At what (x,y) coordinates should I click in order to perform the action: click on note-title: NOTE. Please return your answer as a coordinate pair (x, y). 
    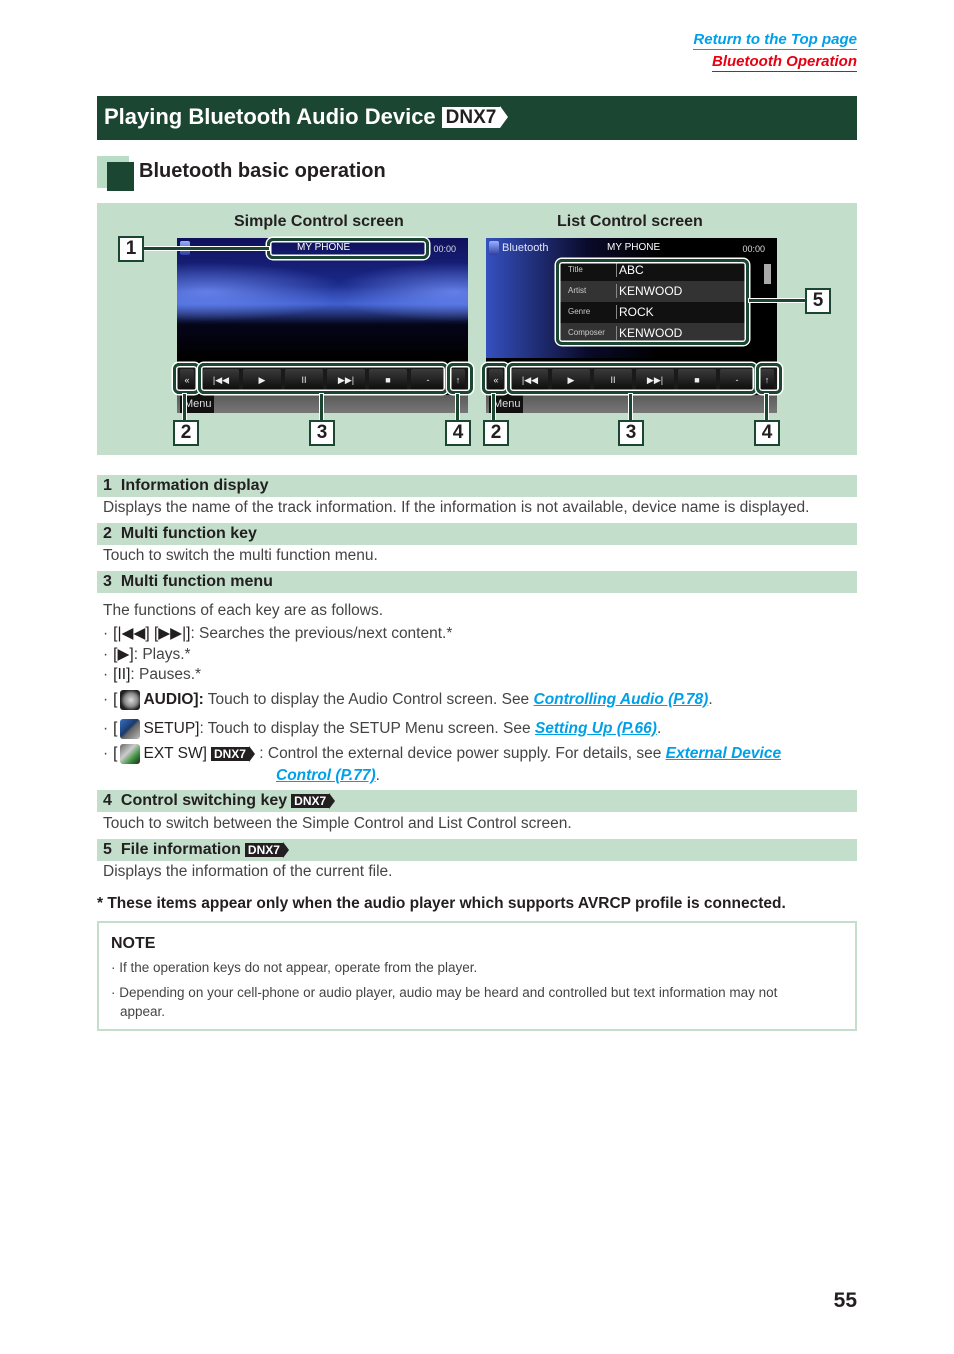
    Looking at the image, I should click on (133, 943).